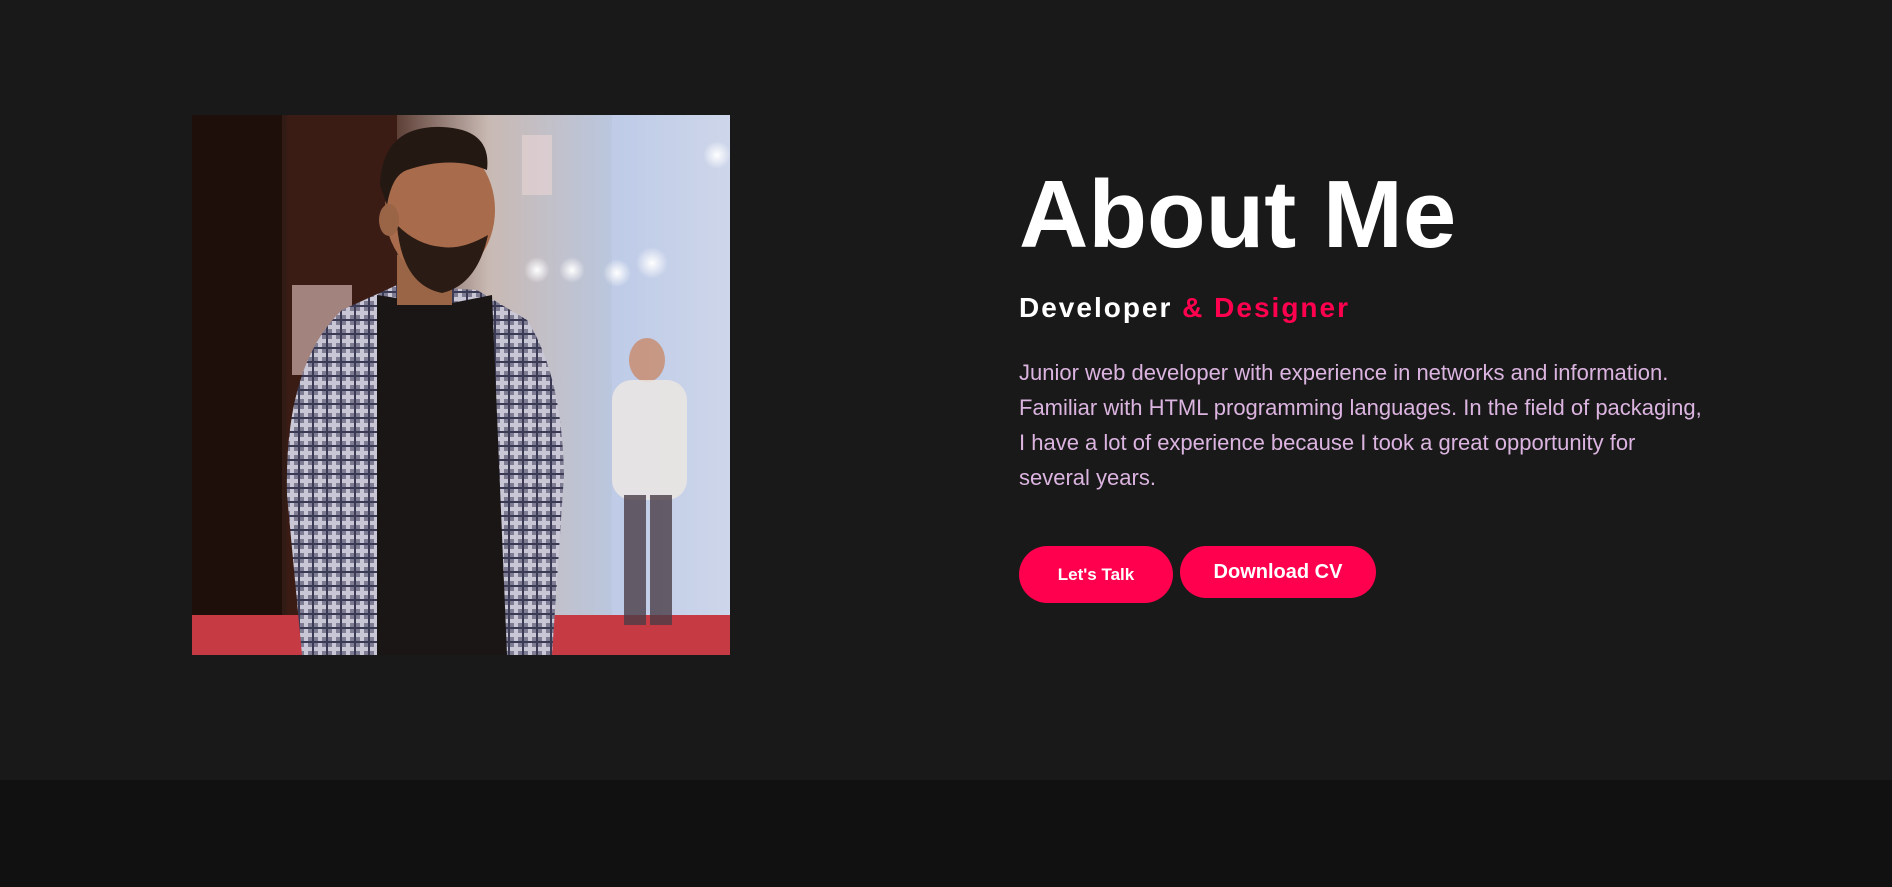  I want to click on subtitle: Developer & Designer, so click(1379, 308).